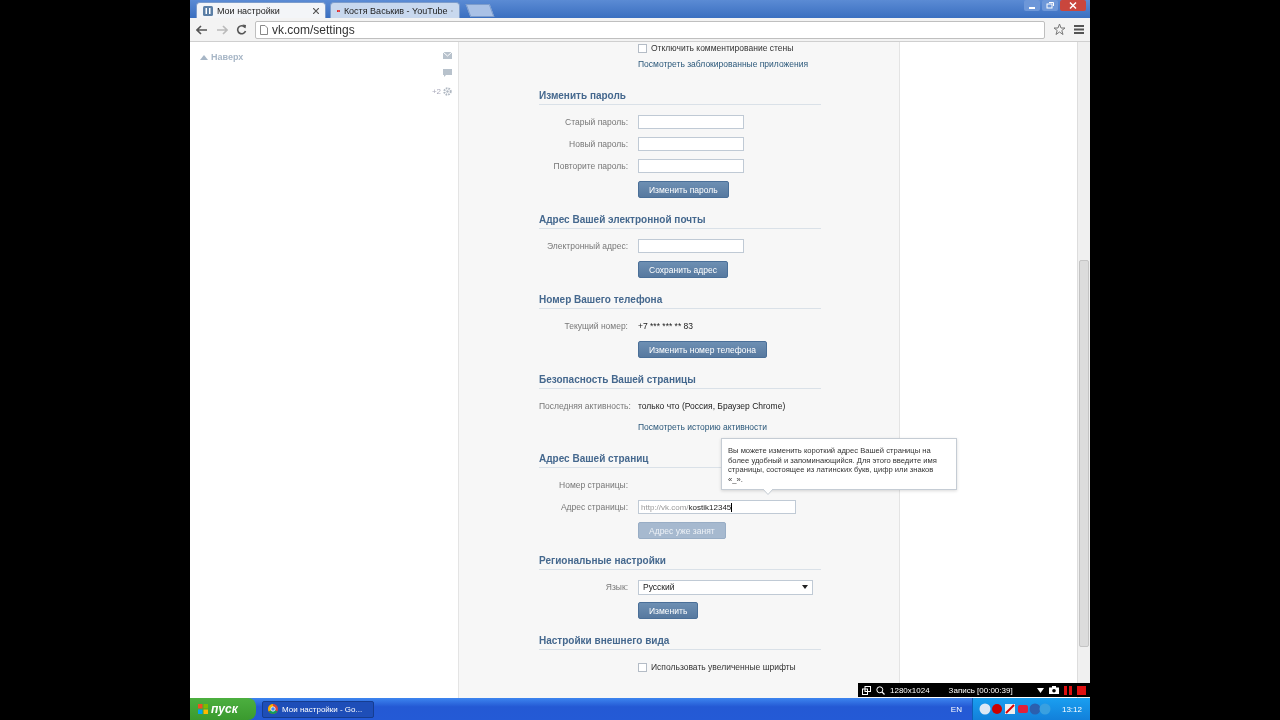  Describe the element at coordinates (1084, 453) in the screenshot. I see `scrollbar-thumb` at that location.